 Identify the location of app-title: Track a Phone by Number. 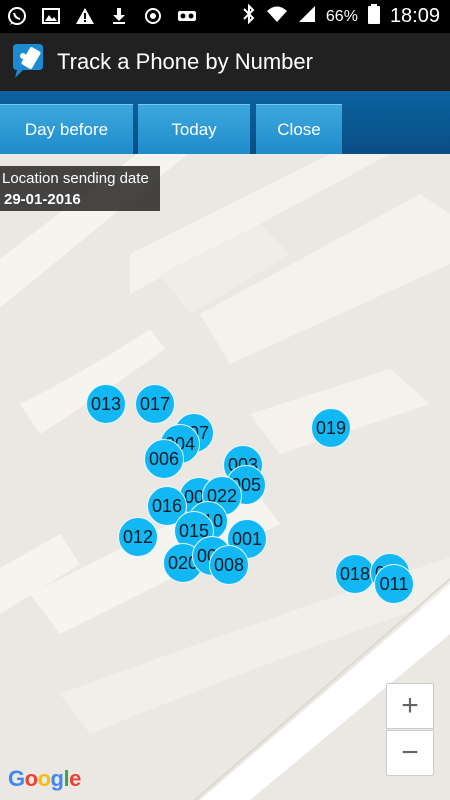
(185, 61).